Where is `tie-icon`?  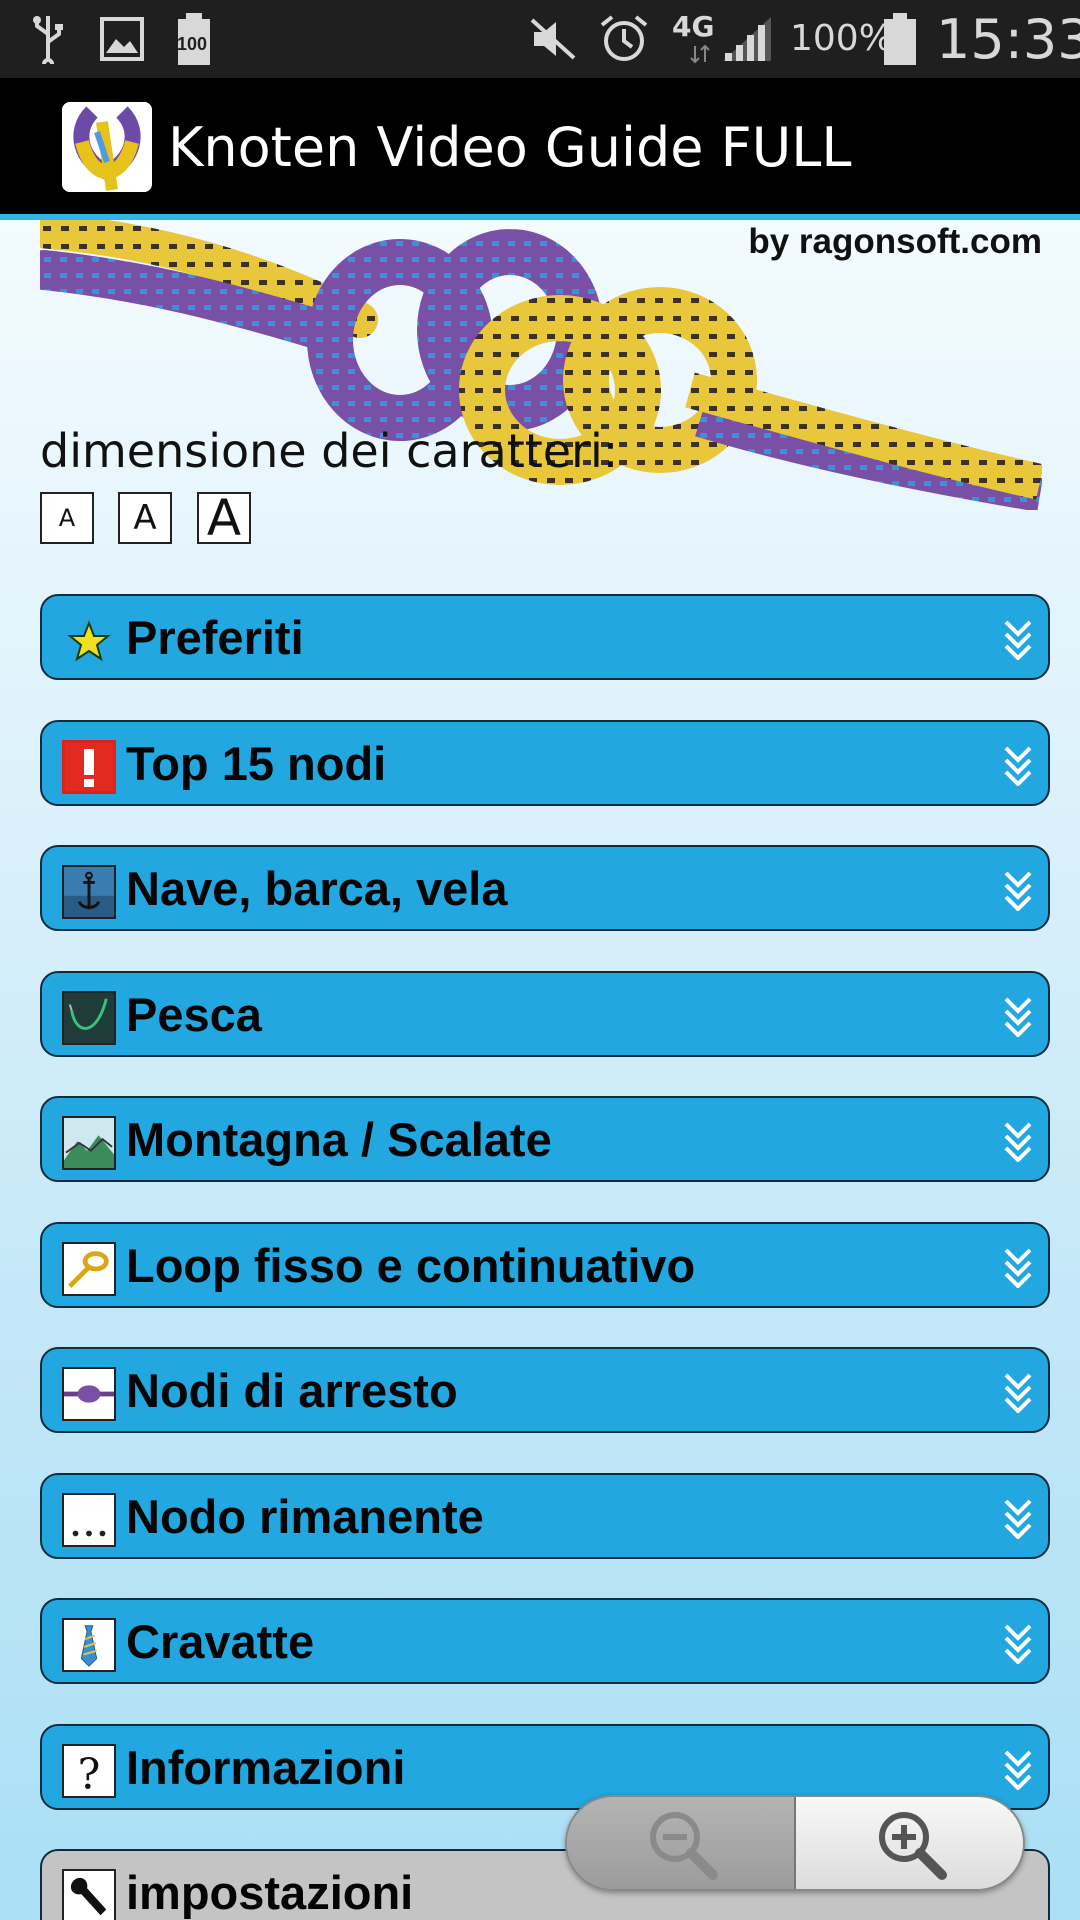 tie-icon is located at coordinates (89, 1645).